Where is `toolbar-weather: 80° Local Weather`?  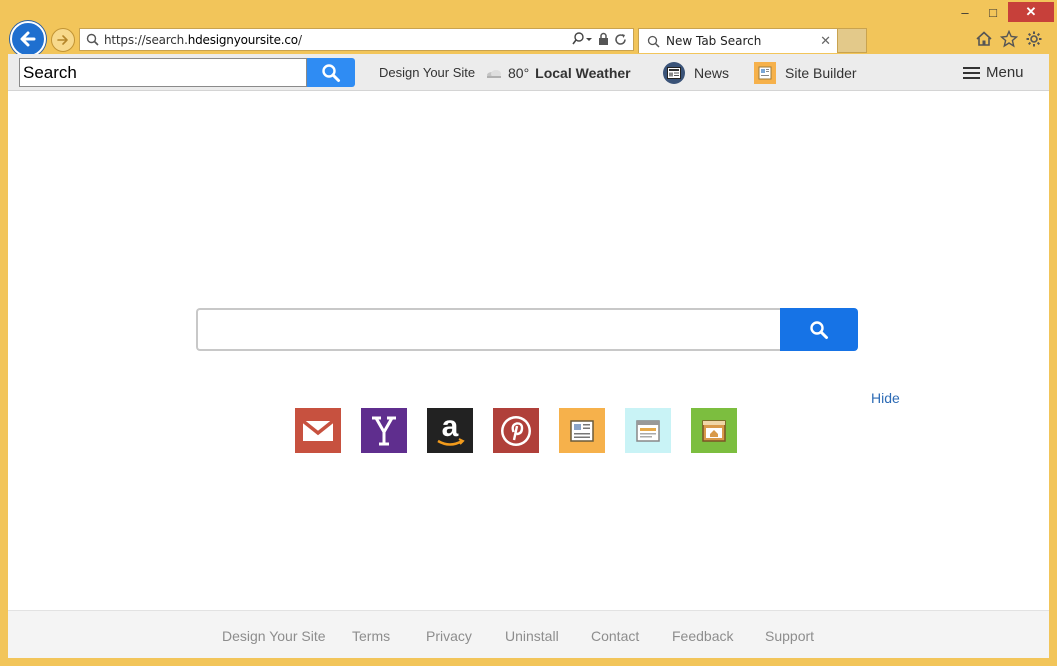
toolbar-weather: 80° Local Weather is located at coordinates (558, 72).